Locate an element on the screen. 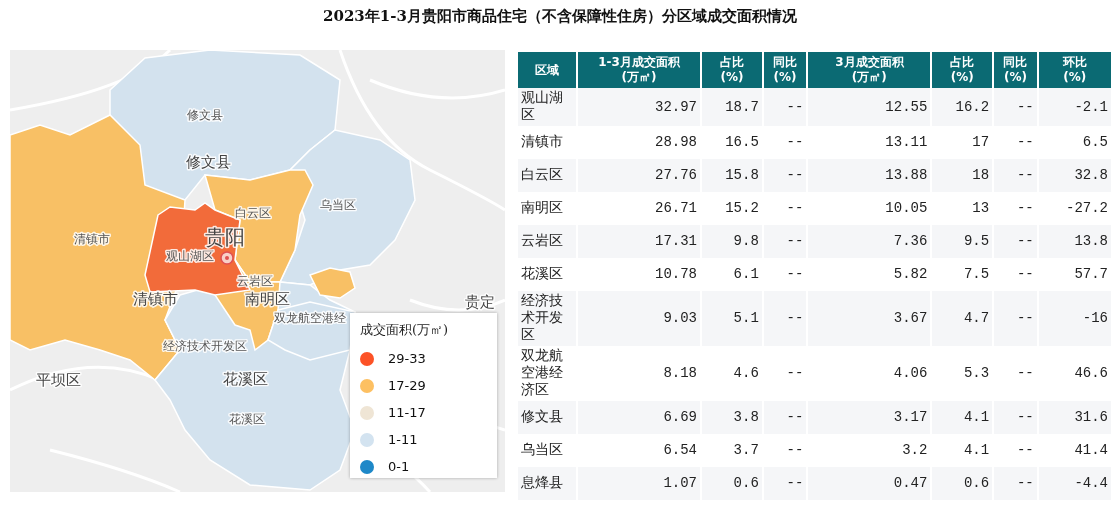 The height and width of the screenshot is (505, 1120). table-cell: -2.1 is located at coordinates (1074, 107).